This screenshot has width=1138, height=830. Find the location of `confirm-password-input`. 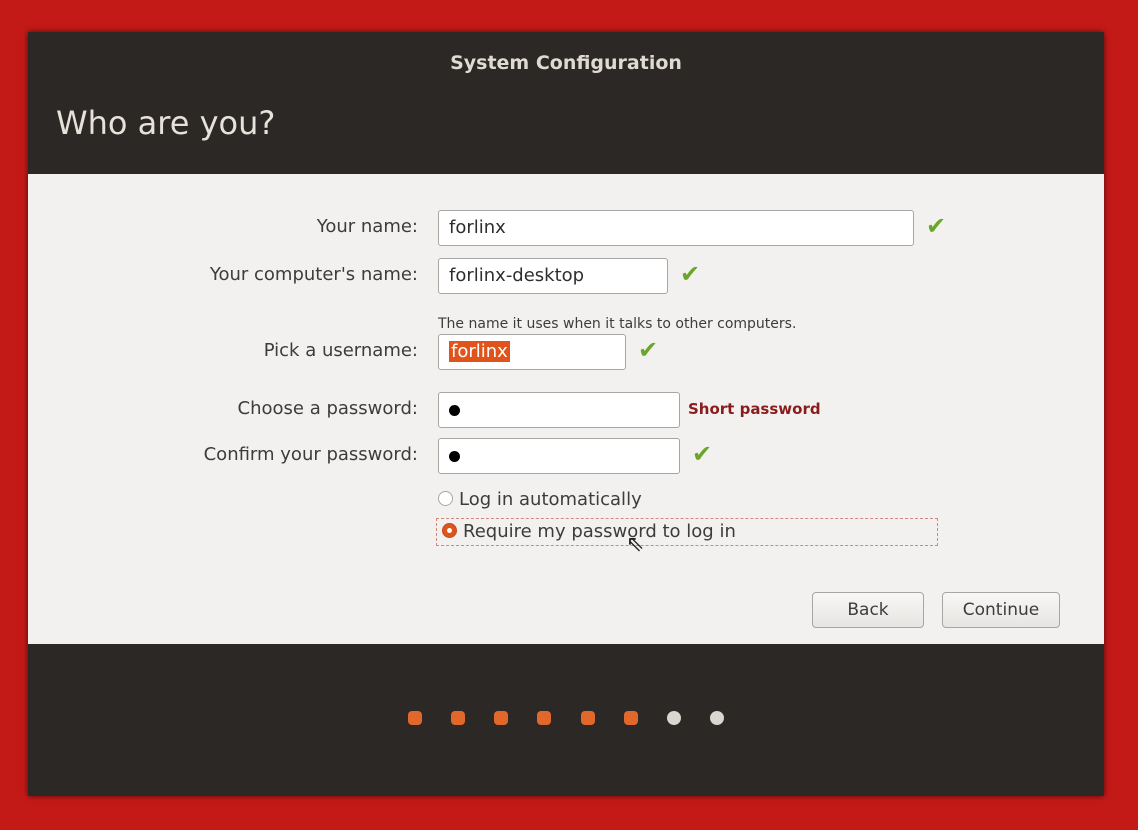

confirm-password-input is located at coordinates (559, 456).